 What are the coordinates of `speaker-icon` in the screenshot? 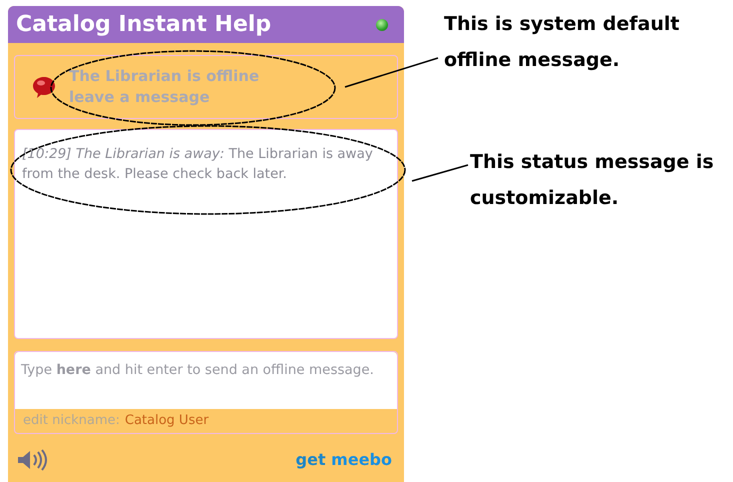 It's located at (32, 460).